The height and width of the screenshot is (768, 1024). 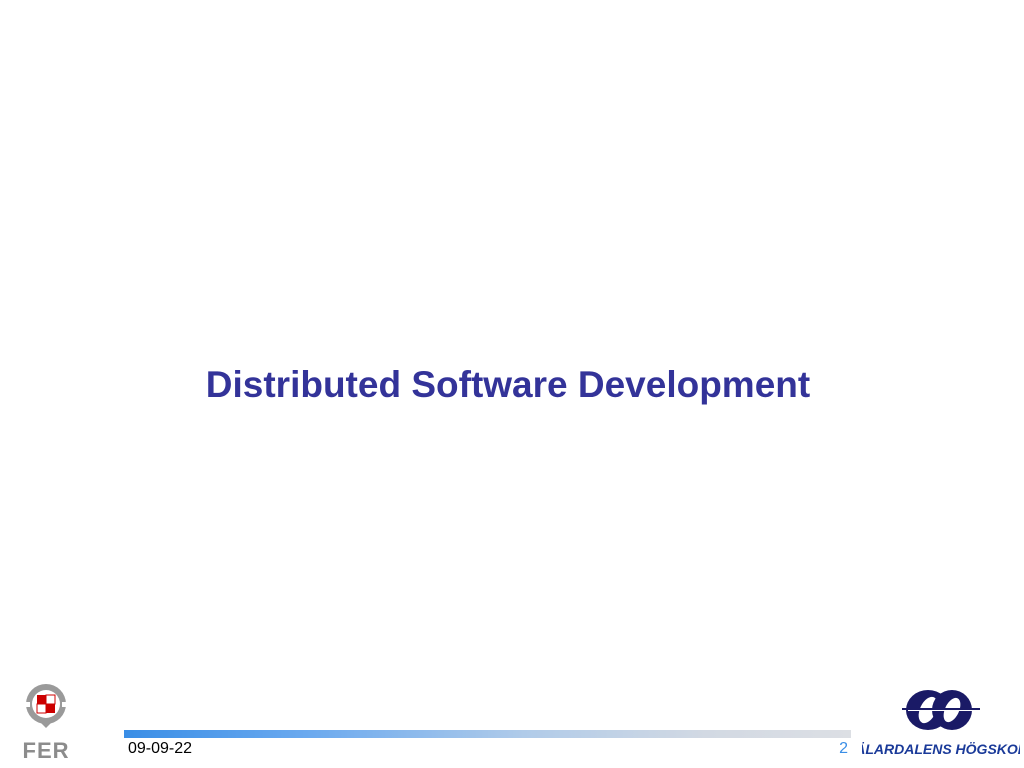 I want to click on footer-gradient-bar, so click(x=487, y=734).